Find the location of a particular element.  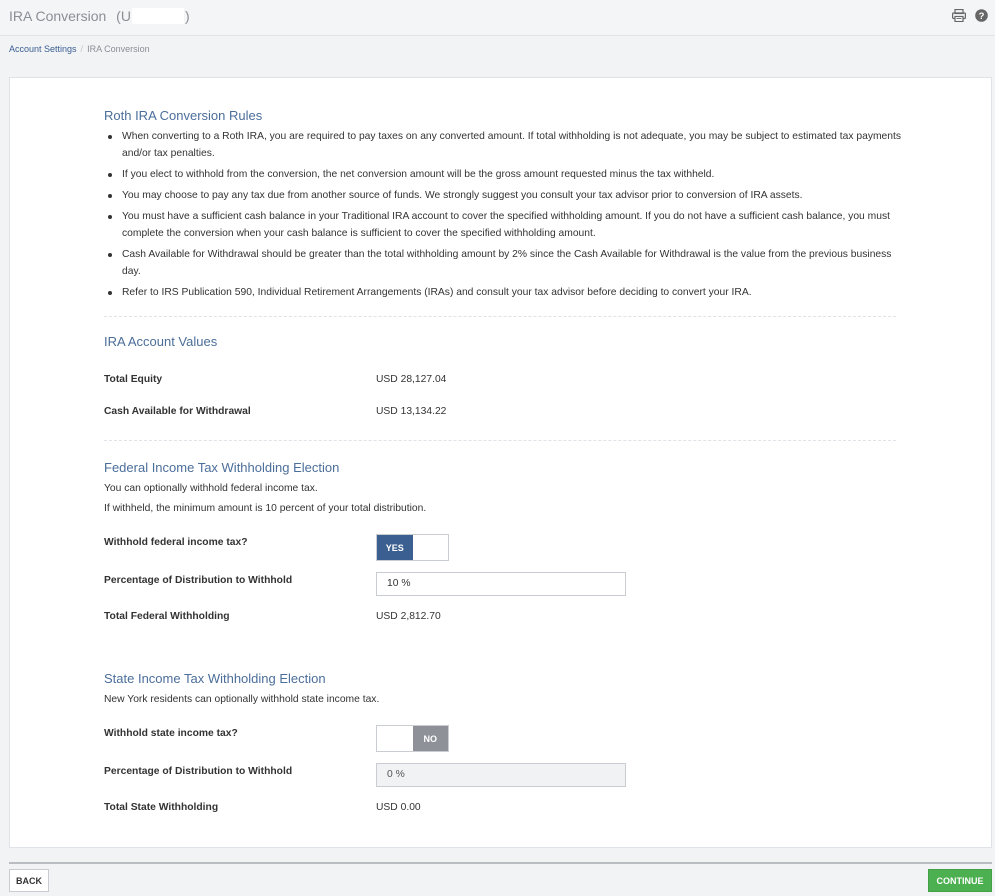

withhold-federal-toggle: YES is located at coordinates (412, 547).